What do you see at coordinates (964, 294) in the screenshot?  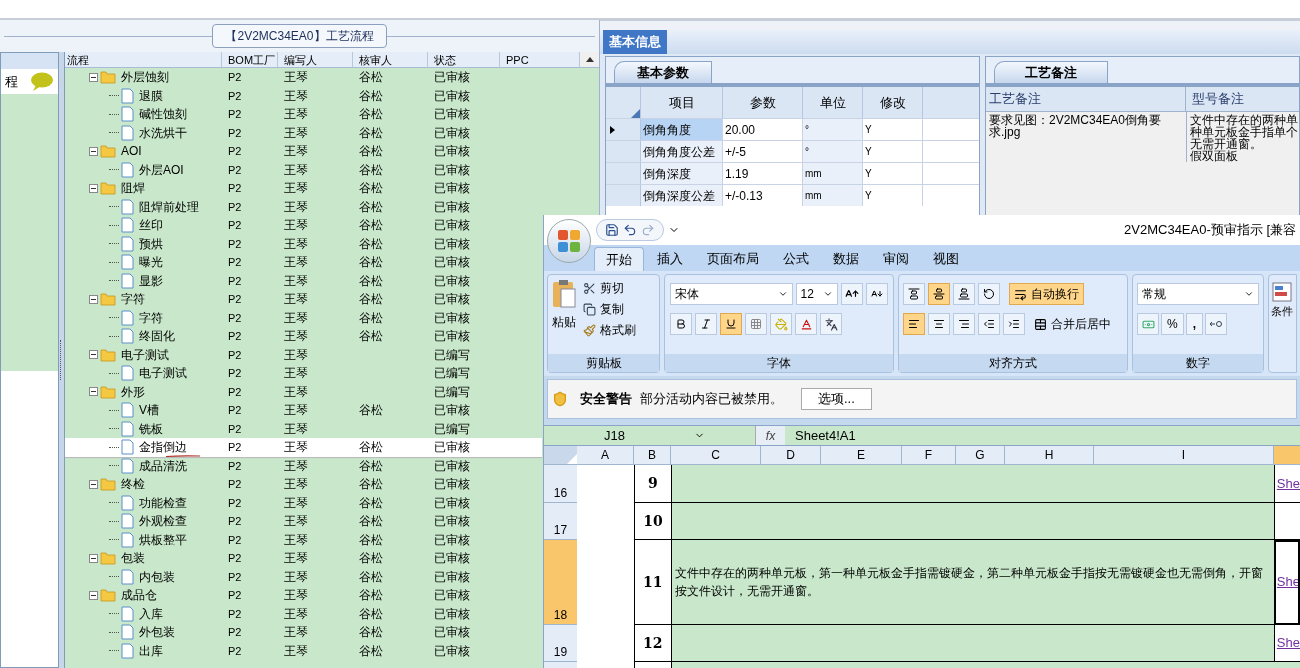 I see `align-bottom-button` at bounding box center [964, 294].